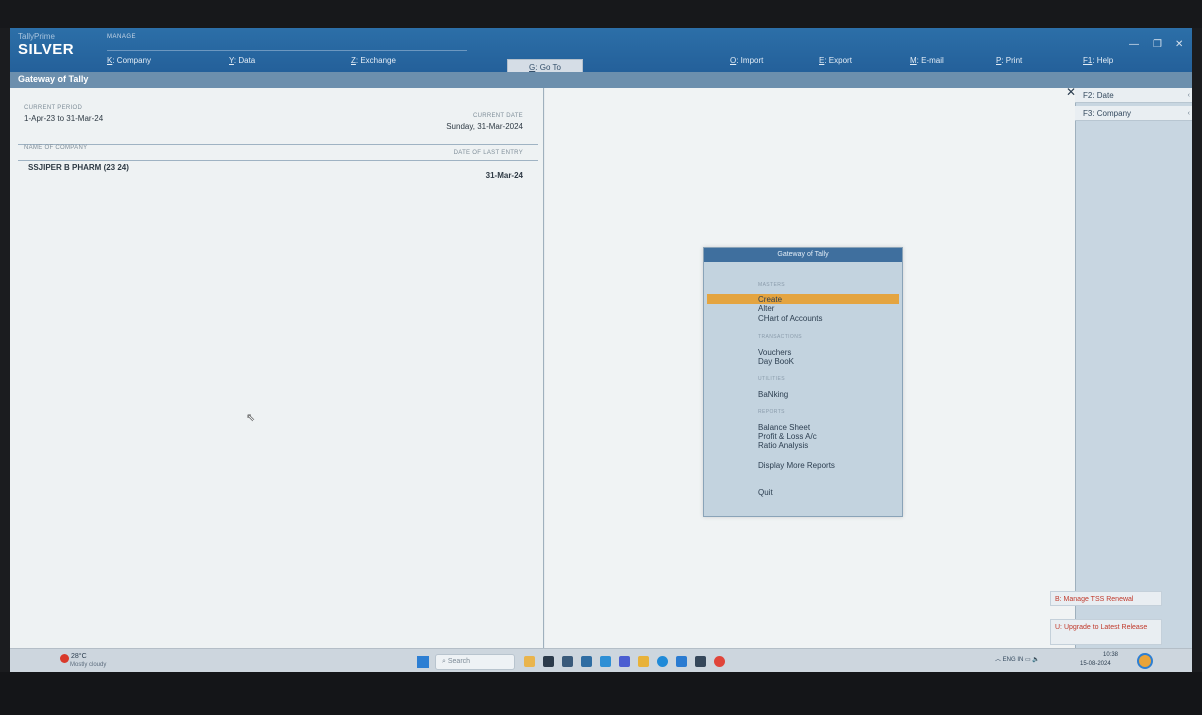 Image resolution: width=1202 pixels, height=715 pixels. I want to click on manage-divider, so click(287, 50).